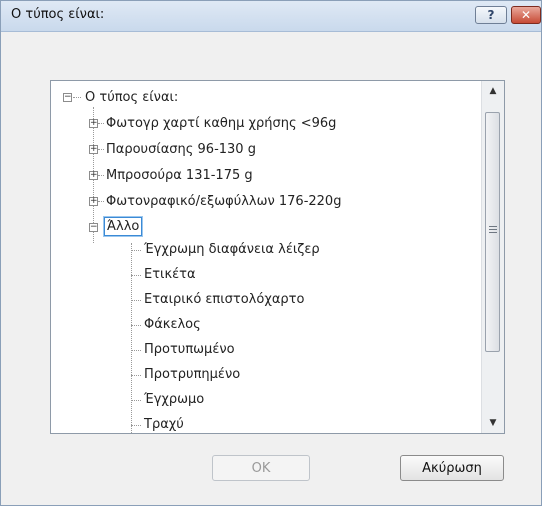 This screenshot has width=542, height=506. I want to click on ok-button-label: OK, so click(261, 468).